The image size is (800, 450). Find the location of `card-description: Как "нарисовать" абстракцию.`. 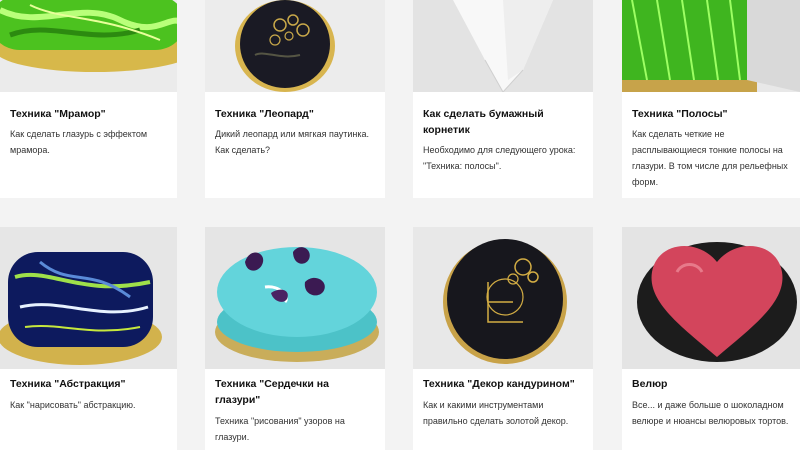

card-description: Как "нарисовать" абстракцию. is located at coordinates (73, 405).